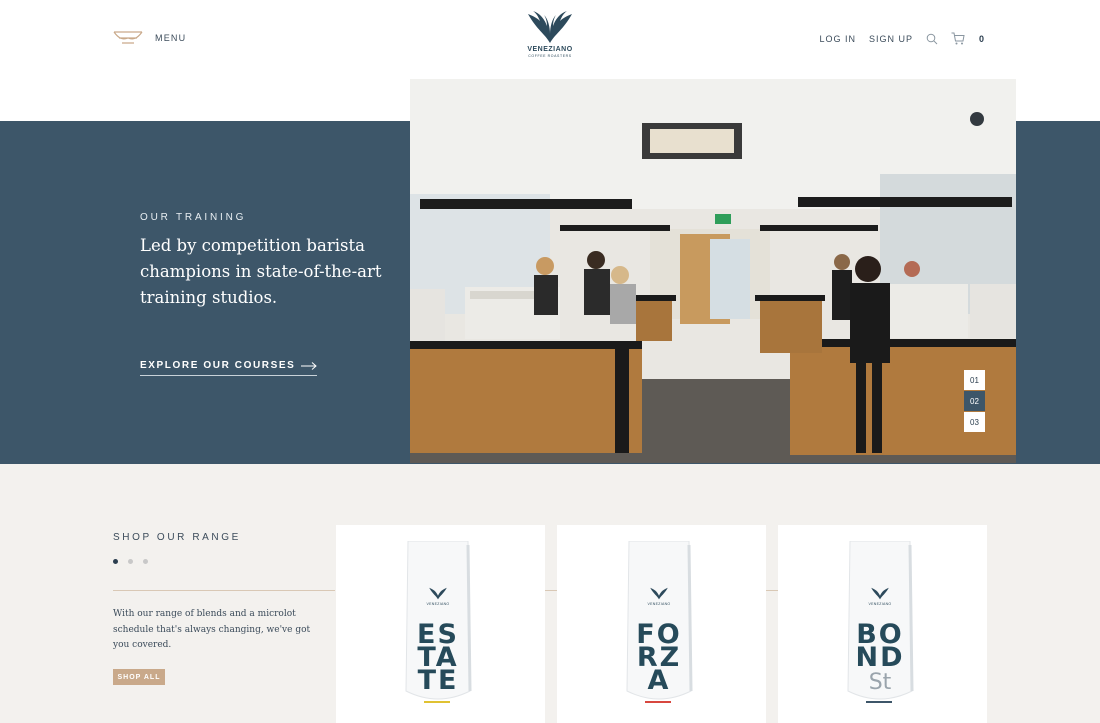 The width and height of the screenshot is (1100, 723). Describe the element at coordinates (977, 119) in the screenshot. I see `record-indicator-icon` at that location.